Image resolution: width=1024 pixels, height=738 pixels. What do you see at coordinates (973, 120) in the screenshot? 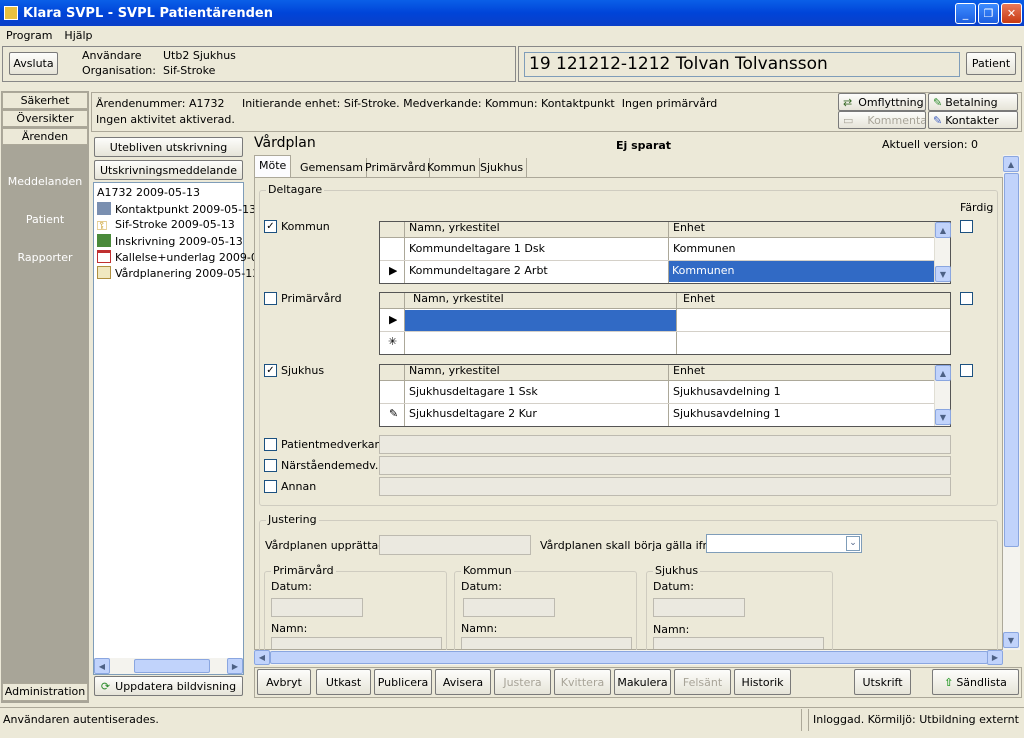
I see `kontakter-button: ✎ Kontakter` at bounding box center [973, 120].